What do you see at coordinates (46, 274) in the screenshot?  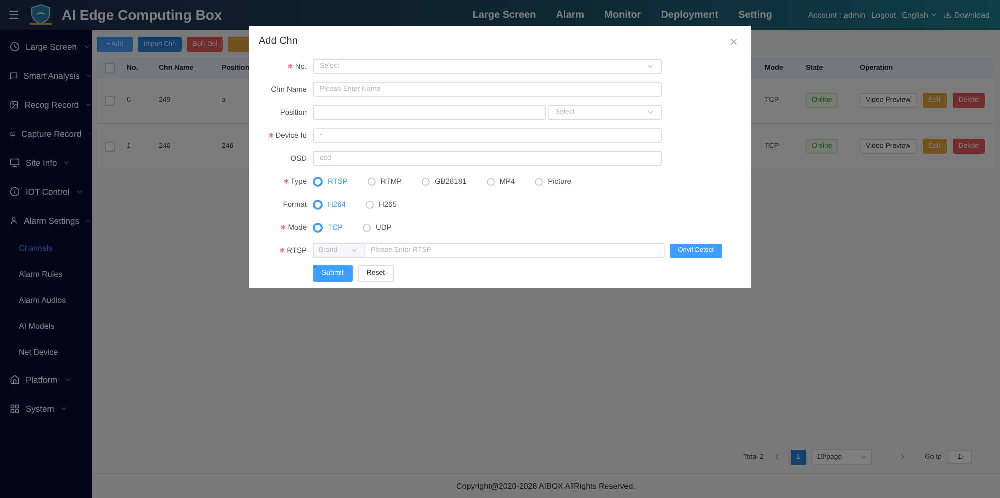 I see `sidebar-subitem: Alarm Rules` at bounding box center [46, 274].